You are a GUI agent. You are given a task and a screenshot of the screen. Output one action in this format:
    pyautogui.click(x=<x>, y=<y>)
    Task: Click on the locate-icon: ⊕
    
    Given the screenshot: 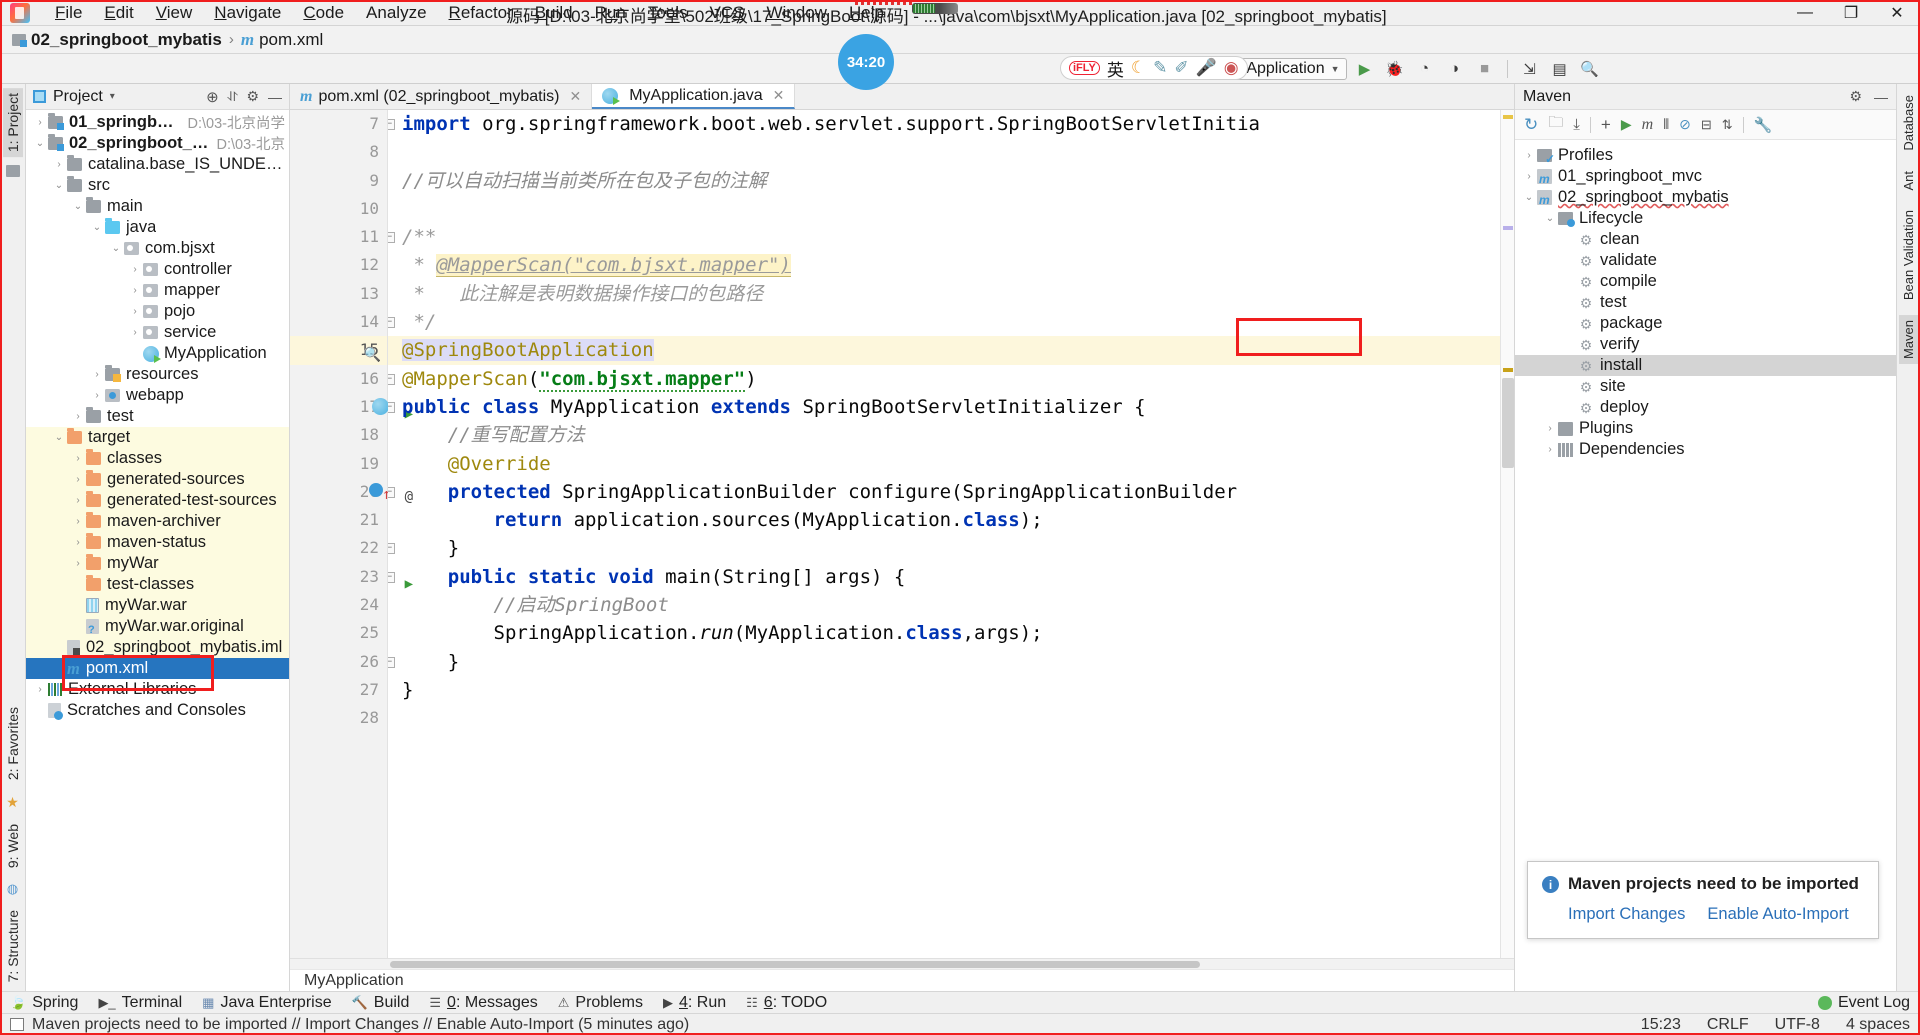 What is the action you would take?
    pyautogui.click(x=212, y=97)
    